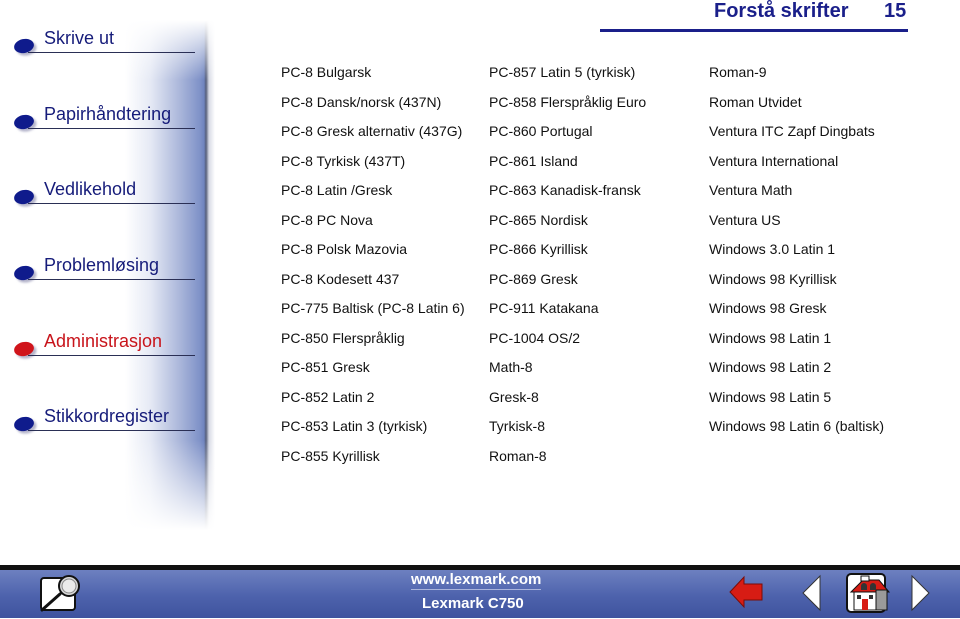  I want to click on next-page-button, so click(920, 593).